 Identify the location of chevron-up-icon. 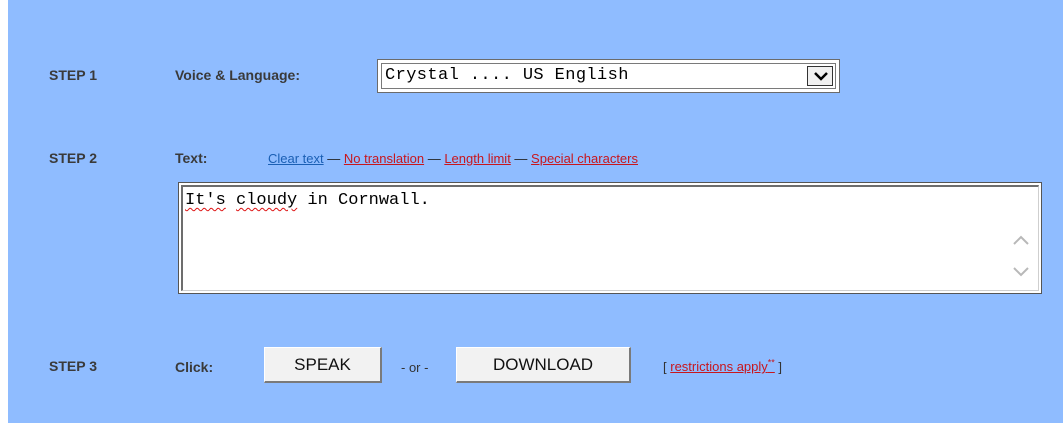
(1021, 240).